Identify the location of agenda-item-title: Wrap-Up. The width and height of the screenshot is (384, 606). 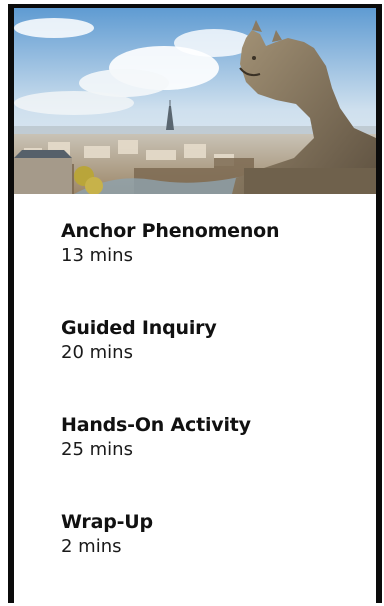
(107, 522).